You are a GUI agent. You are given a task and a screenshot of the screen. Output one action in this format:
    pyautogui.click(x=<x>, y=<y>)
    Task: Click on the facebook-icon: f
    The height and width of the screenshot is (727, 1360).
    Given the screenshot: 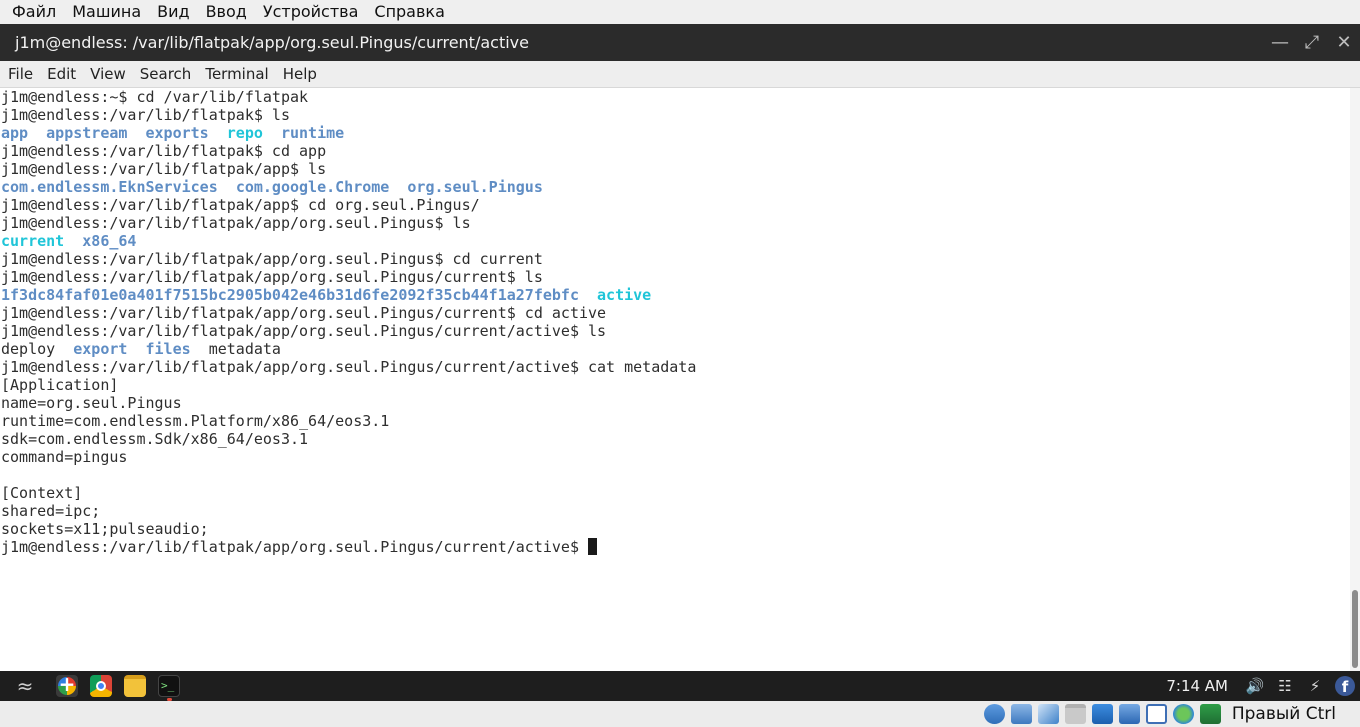 What is the action you would take?
    pyautogui.click(x=1345, y=686)
    